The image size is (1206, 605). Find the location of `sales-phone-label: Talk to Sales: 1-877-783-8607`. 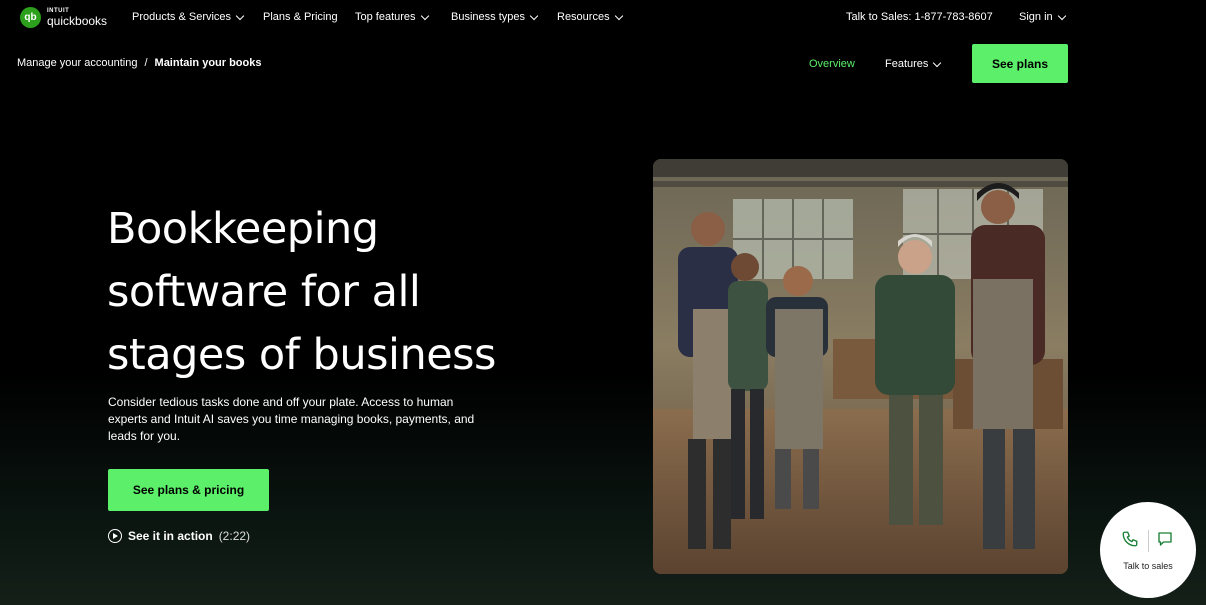

sales-phone-label: Talk to Sales: 1-877-783-8607 is located at coordinates (919, 17).